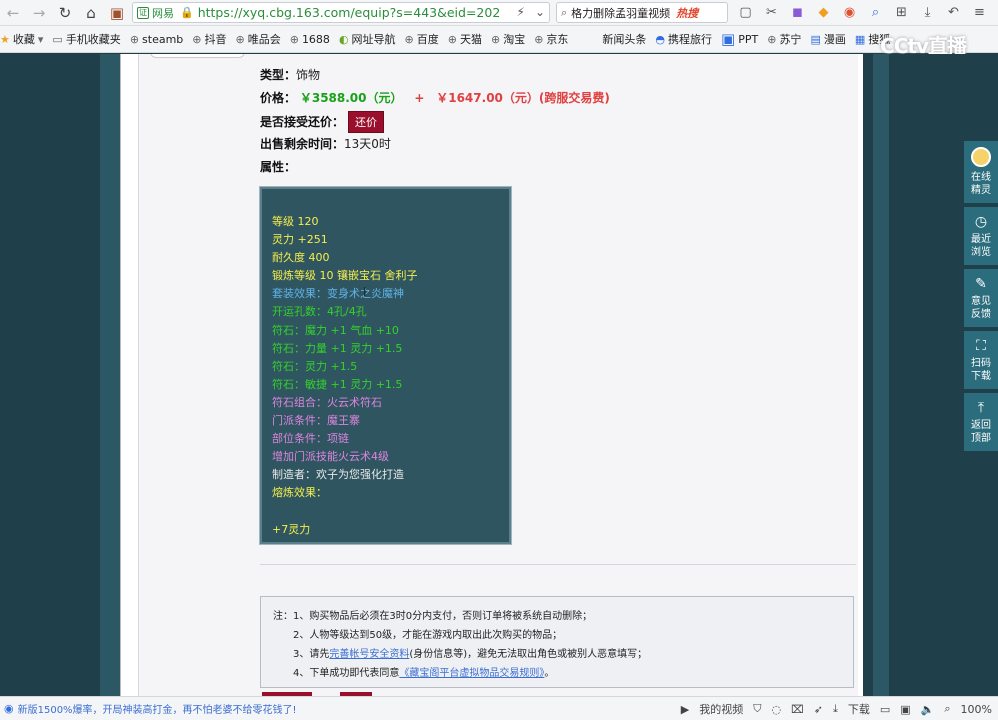 This screenshot has height=720, width=998. I want to click on bookmark-item: ⊕ 1688, so click(310, 39).